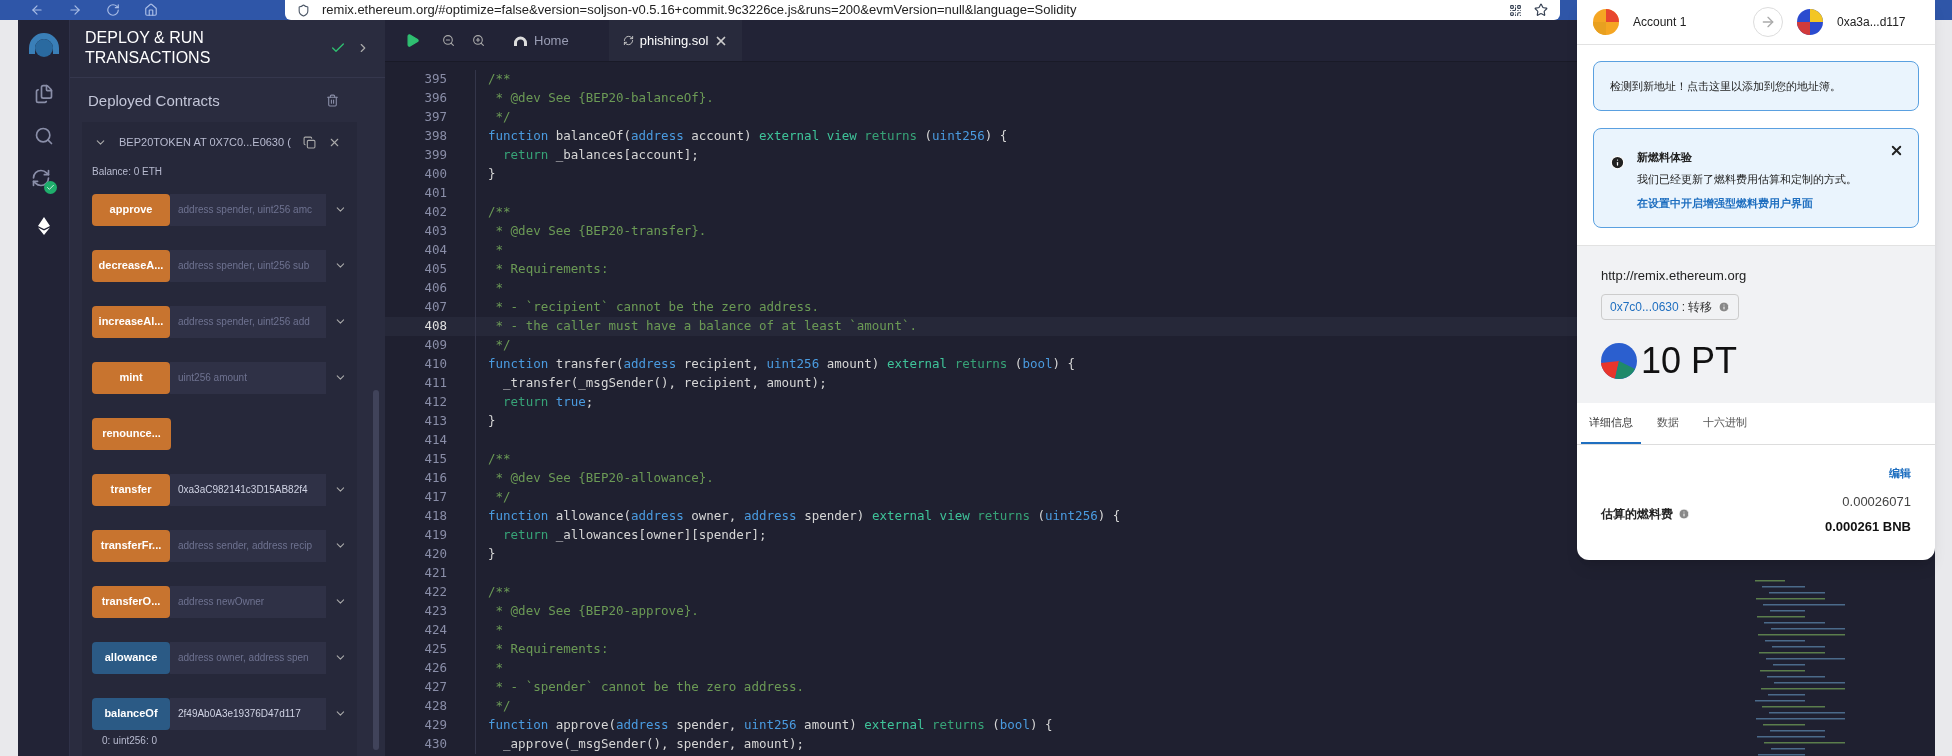  What do you see at coordinates (75, 10) in the screenshot?
I see `forward-icon` at bounding box center [75, 10].